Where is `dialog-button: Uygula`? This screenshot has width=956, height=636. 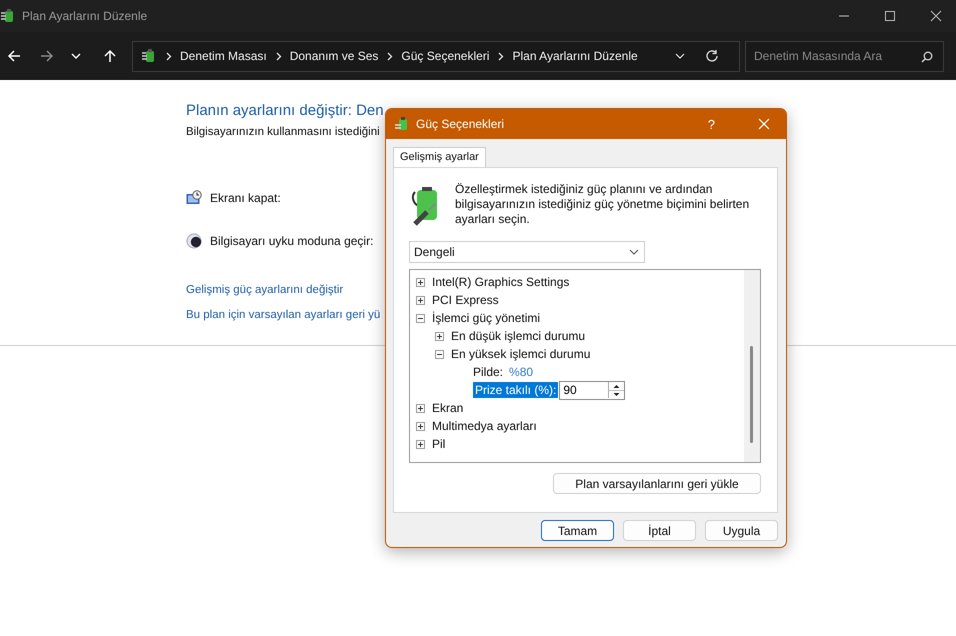
dialog-button: Uygula is located at coordinates (741, 530).